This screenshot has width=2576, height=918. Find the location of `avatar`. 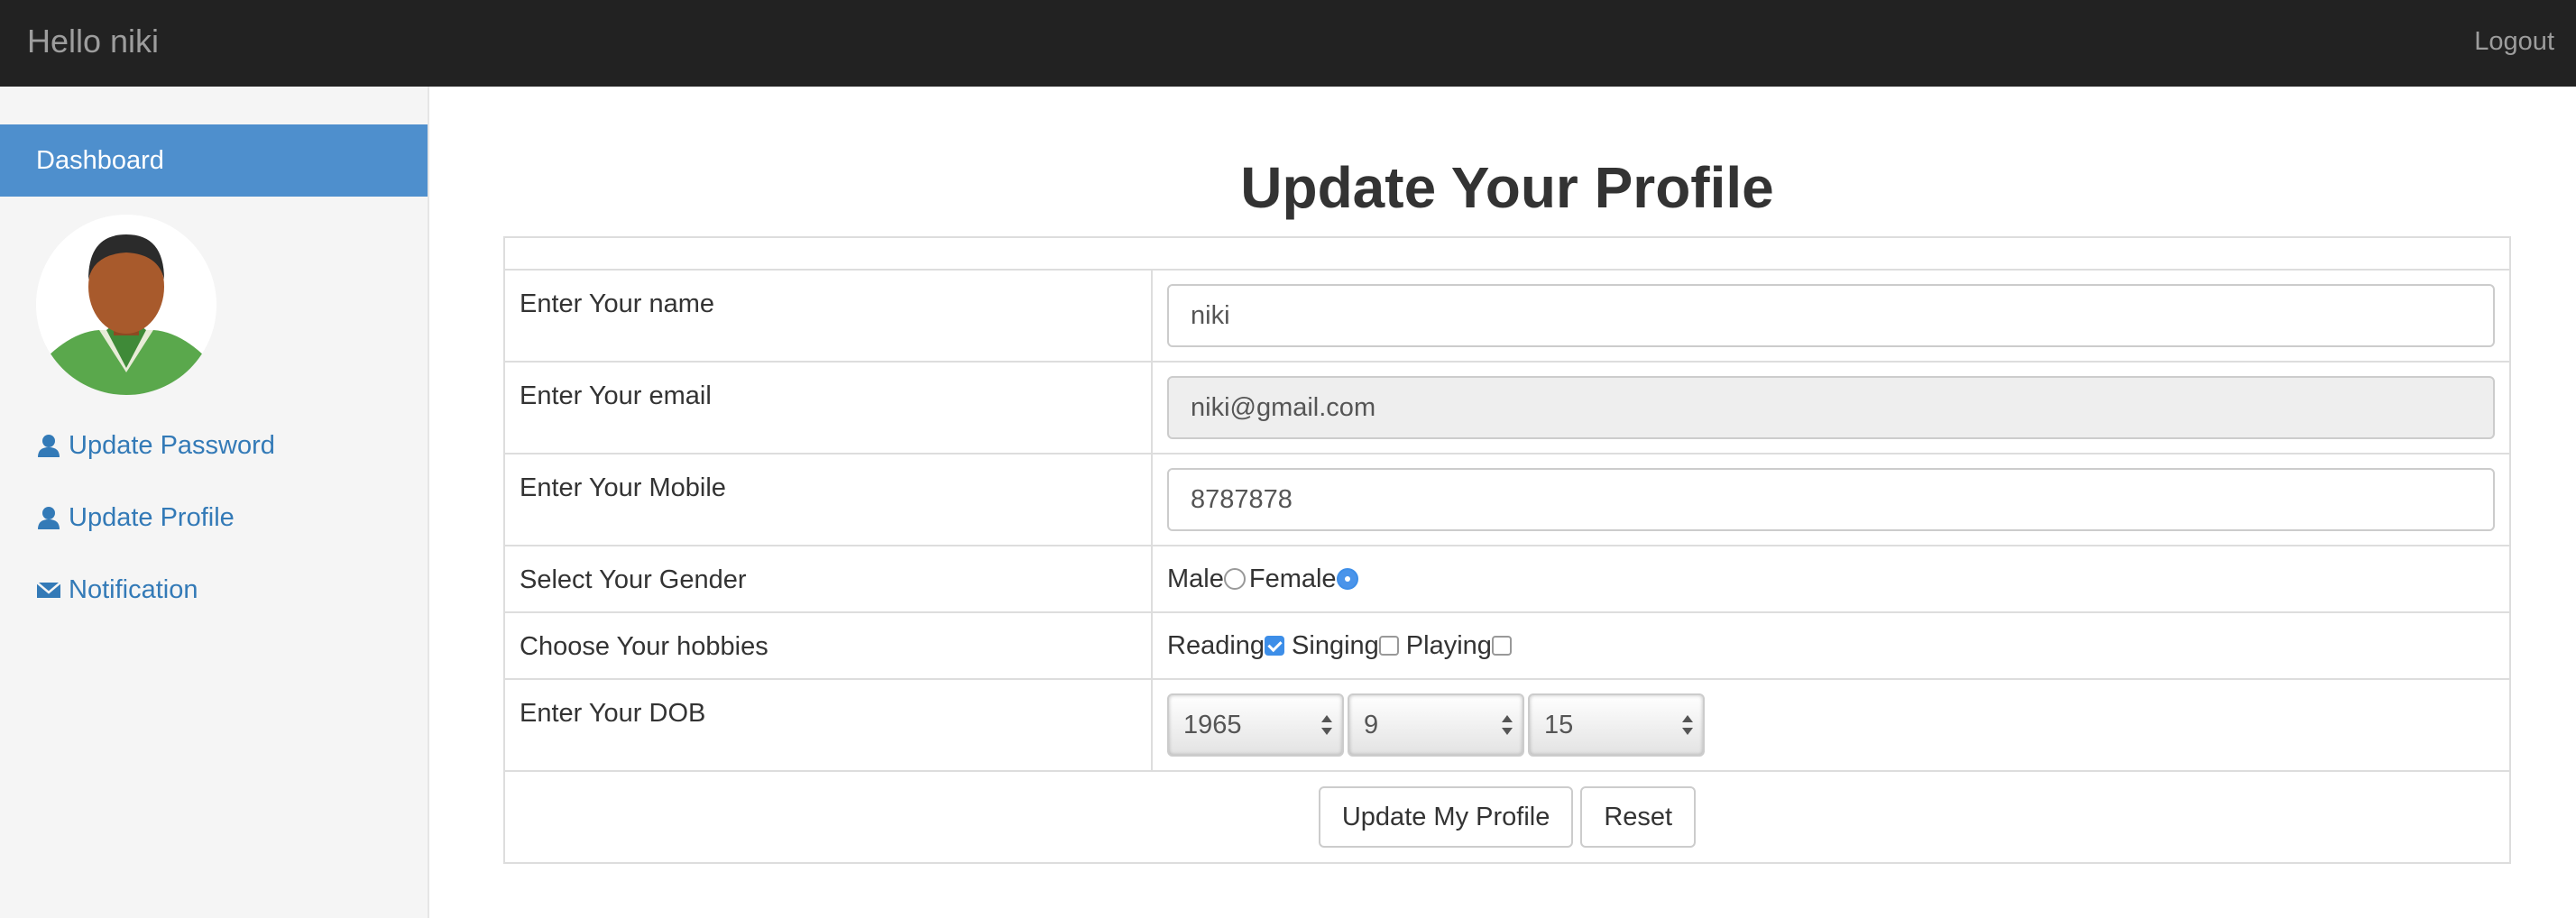

avatar is located at coordinates (126, 305).